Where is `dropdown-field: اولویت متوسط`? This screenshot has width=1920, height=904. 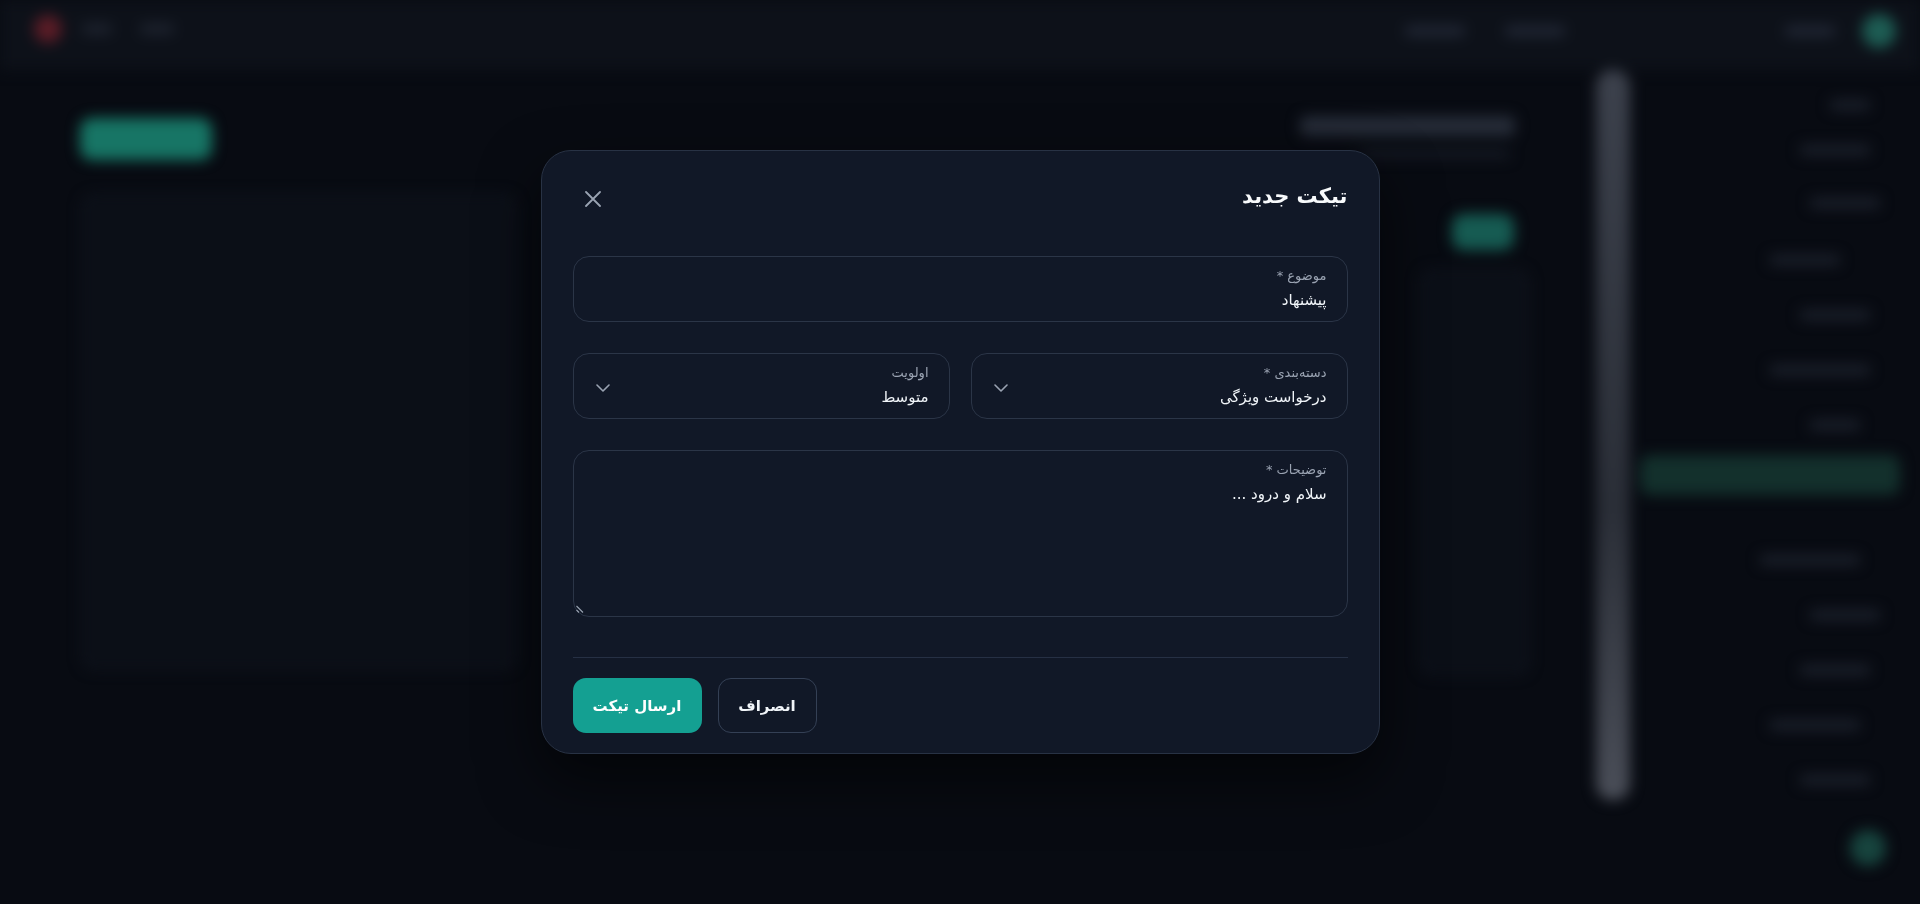 dropdown-field: اولویت متوسط is located at coordinates (761, 386).